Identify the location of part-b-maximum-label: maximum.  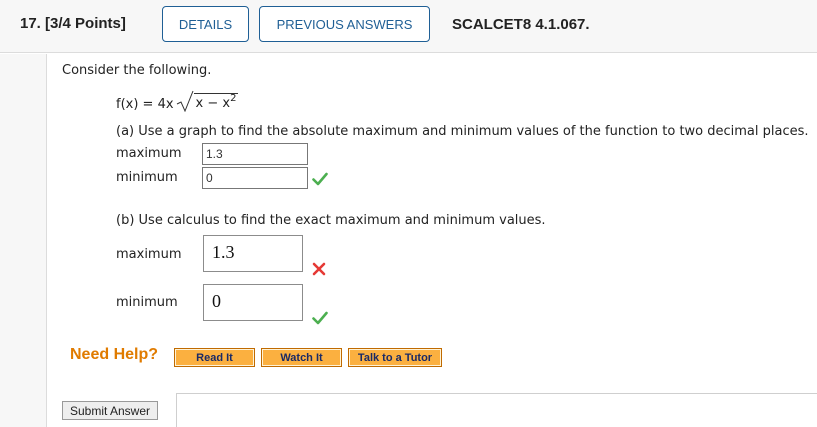
(149, 254).